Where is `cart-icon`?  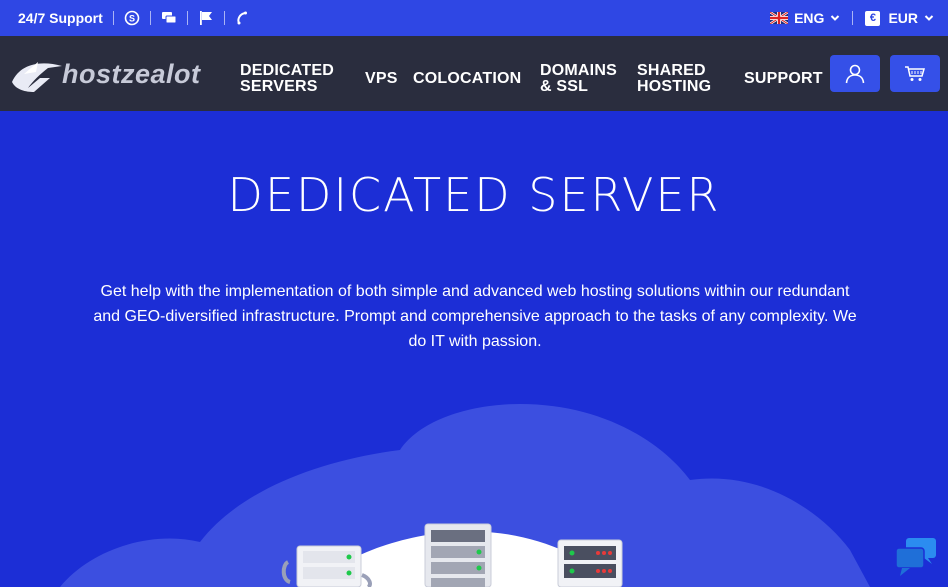
cart-icon is located at coordinates (915, 73).